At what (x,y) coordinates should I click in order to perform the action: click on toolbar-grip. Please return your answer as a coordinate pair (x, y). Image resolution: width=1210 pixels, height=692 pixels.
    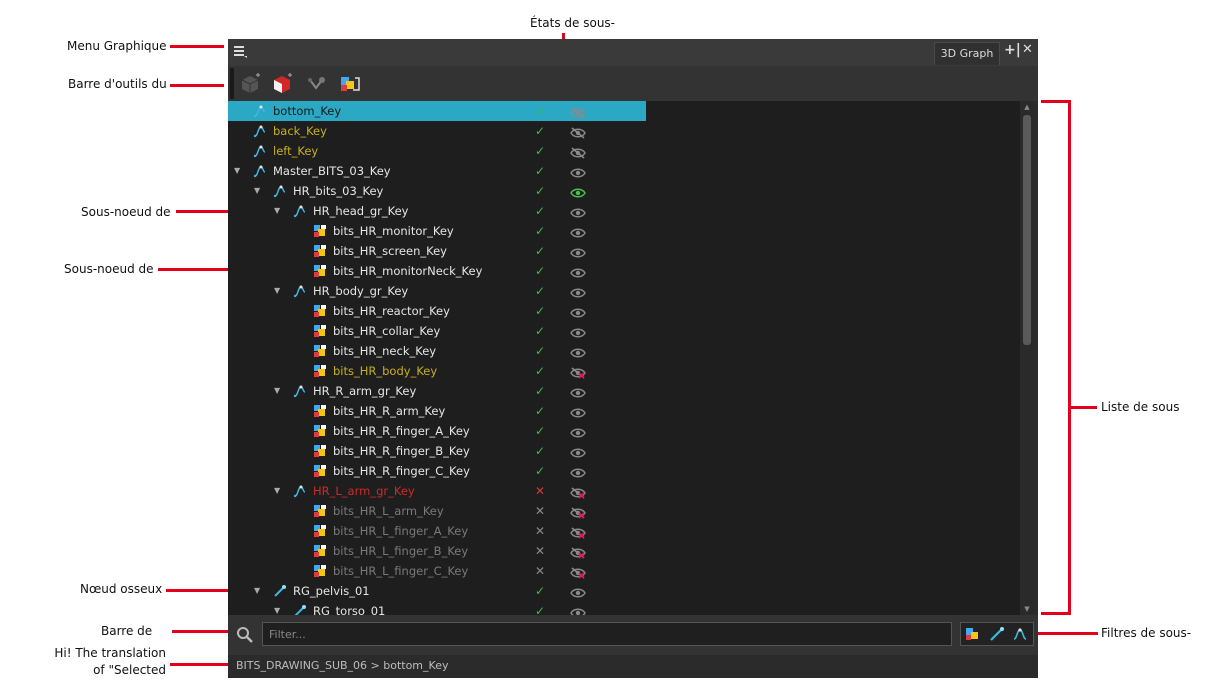
    Looking at the image, I should click on (232, 83).